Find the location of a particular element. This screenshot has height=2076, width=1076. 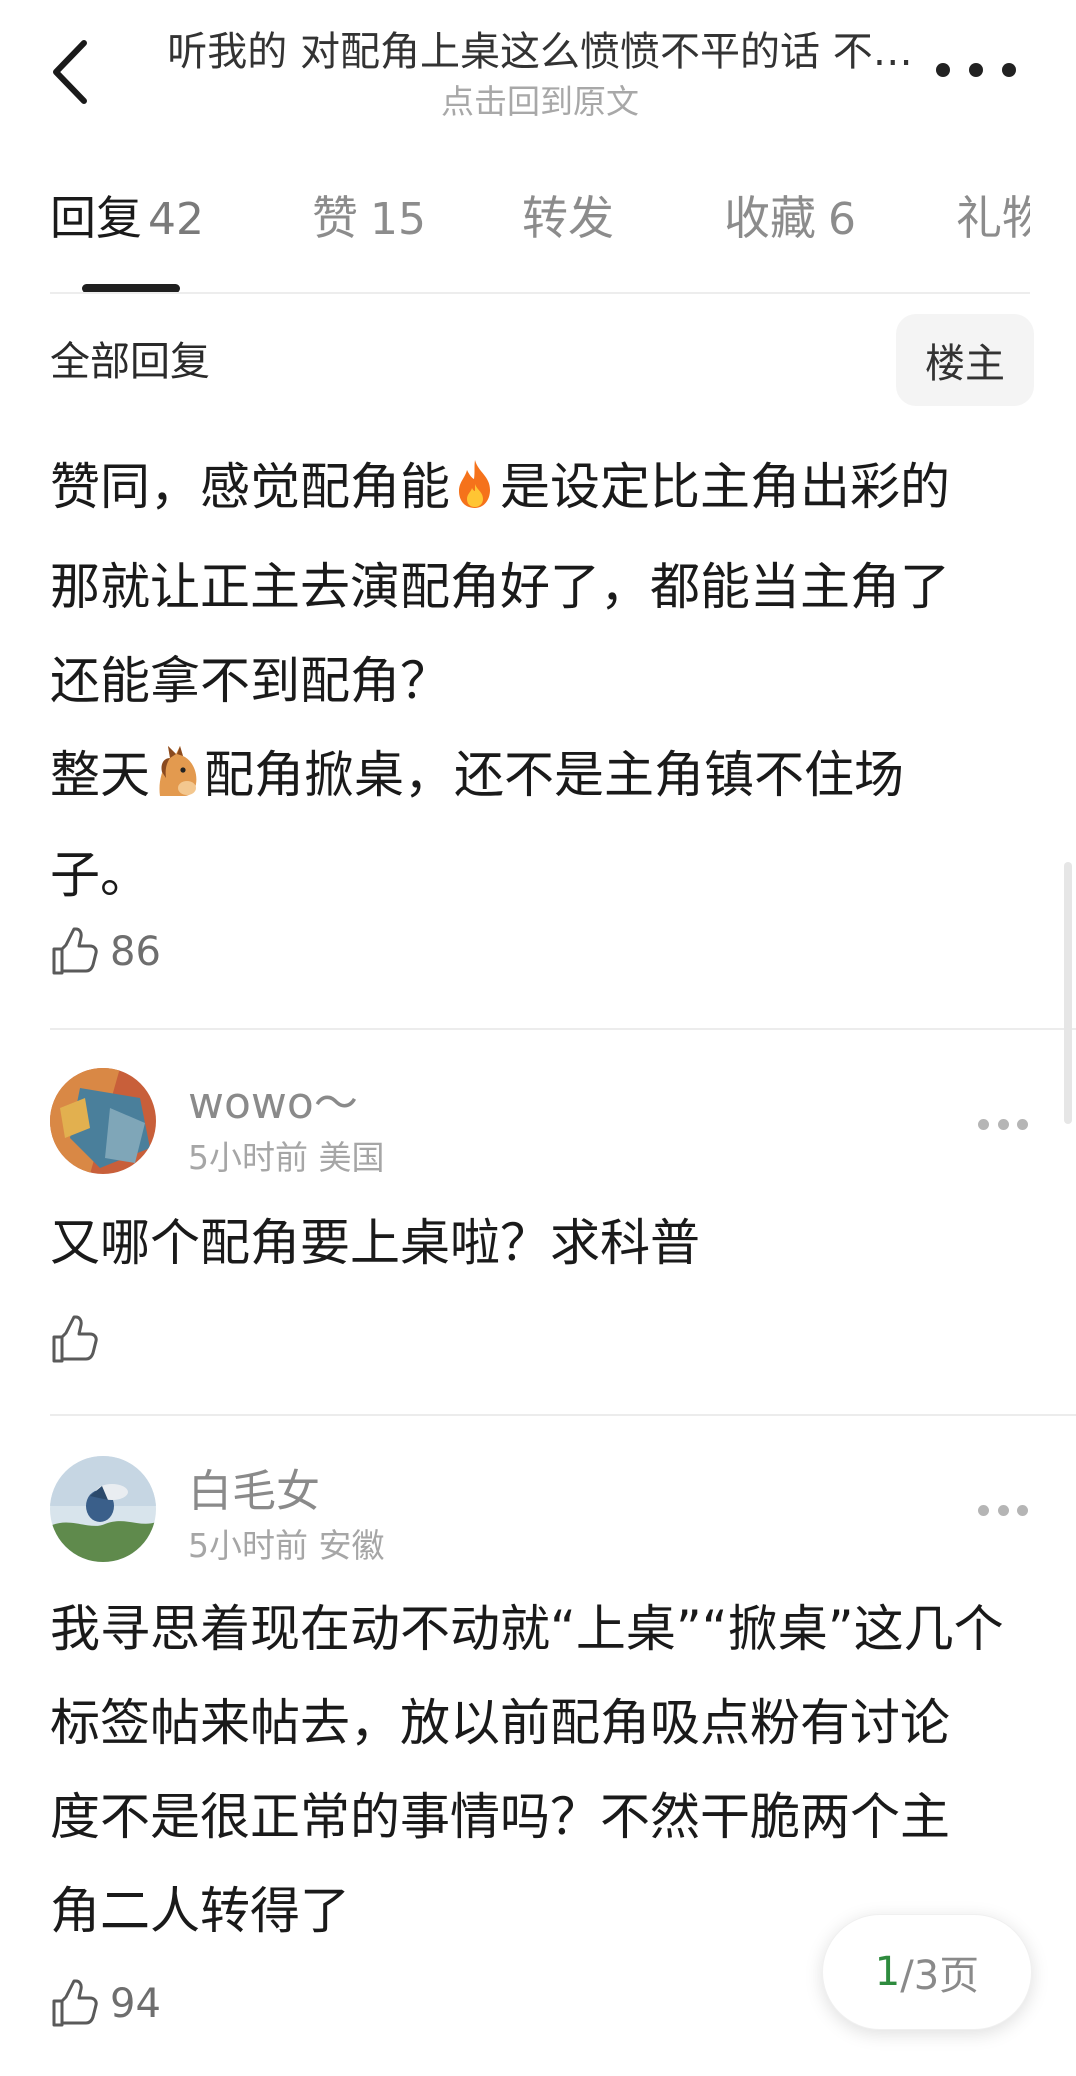

horse-face-icon is located at coordinates (177, 781).